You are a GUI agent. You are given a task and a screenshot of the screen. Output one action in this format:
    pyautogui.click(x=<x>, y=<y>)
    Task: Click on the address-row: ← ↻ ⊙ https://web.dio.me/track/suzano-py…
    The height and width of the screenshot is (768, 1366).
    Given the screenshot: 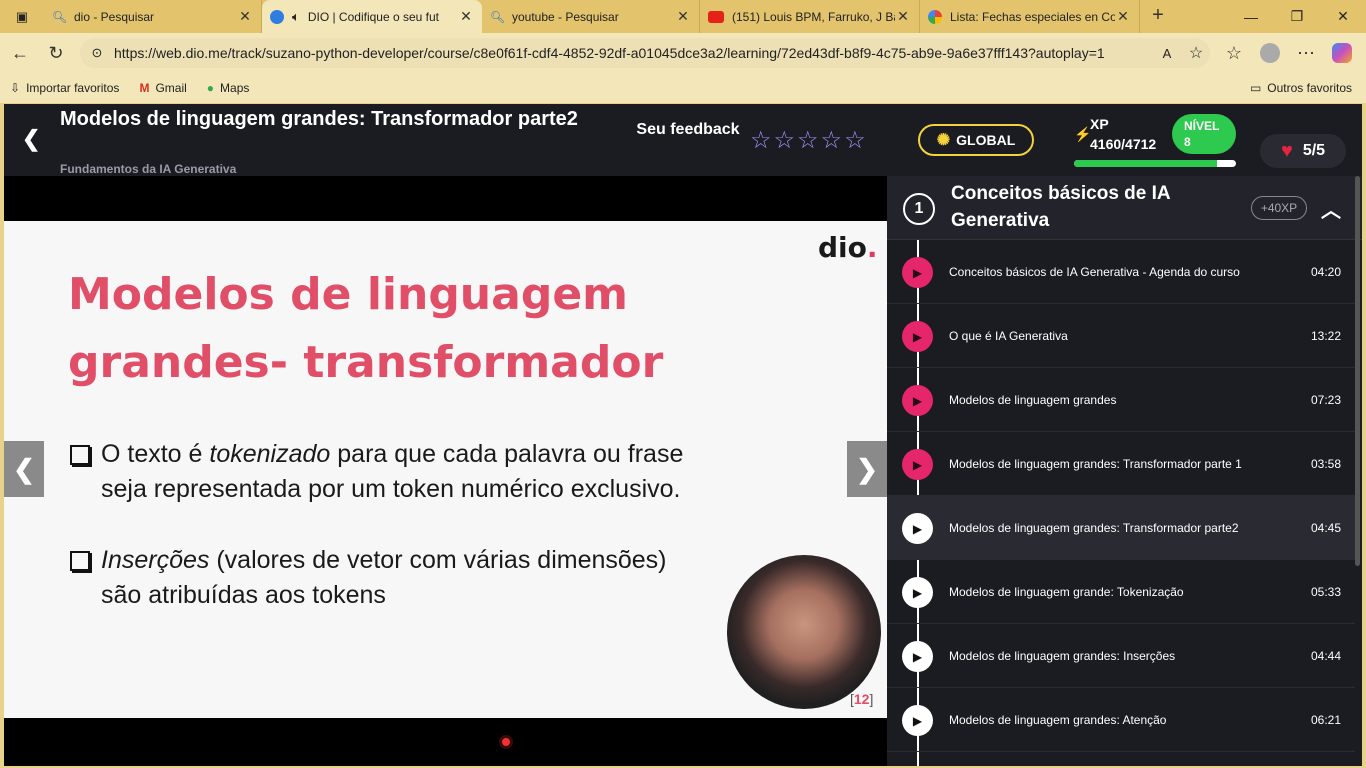 What is the action you would take?
    pyautogui.click(x=683, y=53)
    